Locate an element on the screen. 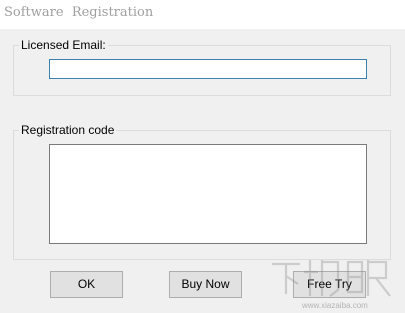 The image size is (405, 313). licensed-email-label: Licensed Email: is located at coordinates (63, 45).